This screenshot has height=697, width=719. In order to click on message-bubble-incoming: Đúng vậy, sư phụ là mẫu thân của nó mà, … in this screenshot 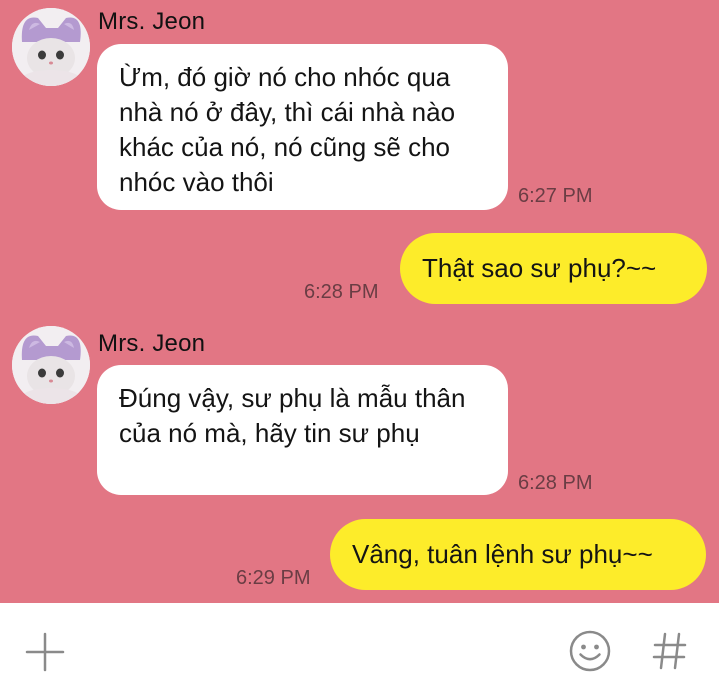, I will do `click(302, 430)`.